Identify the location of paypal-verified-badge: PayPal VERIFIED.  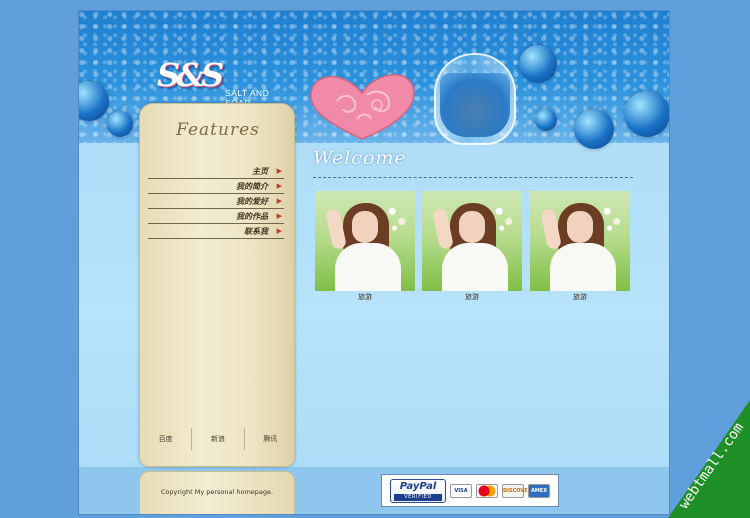
(418, 490).